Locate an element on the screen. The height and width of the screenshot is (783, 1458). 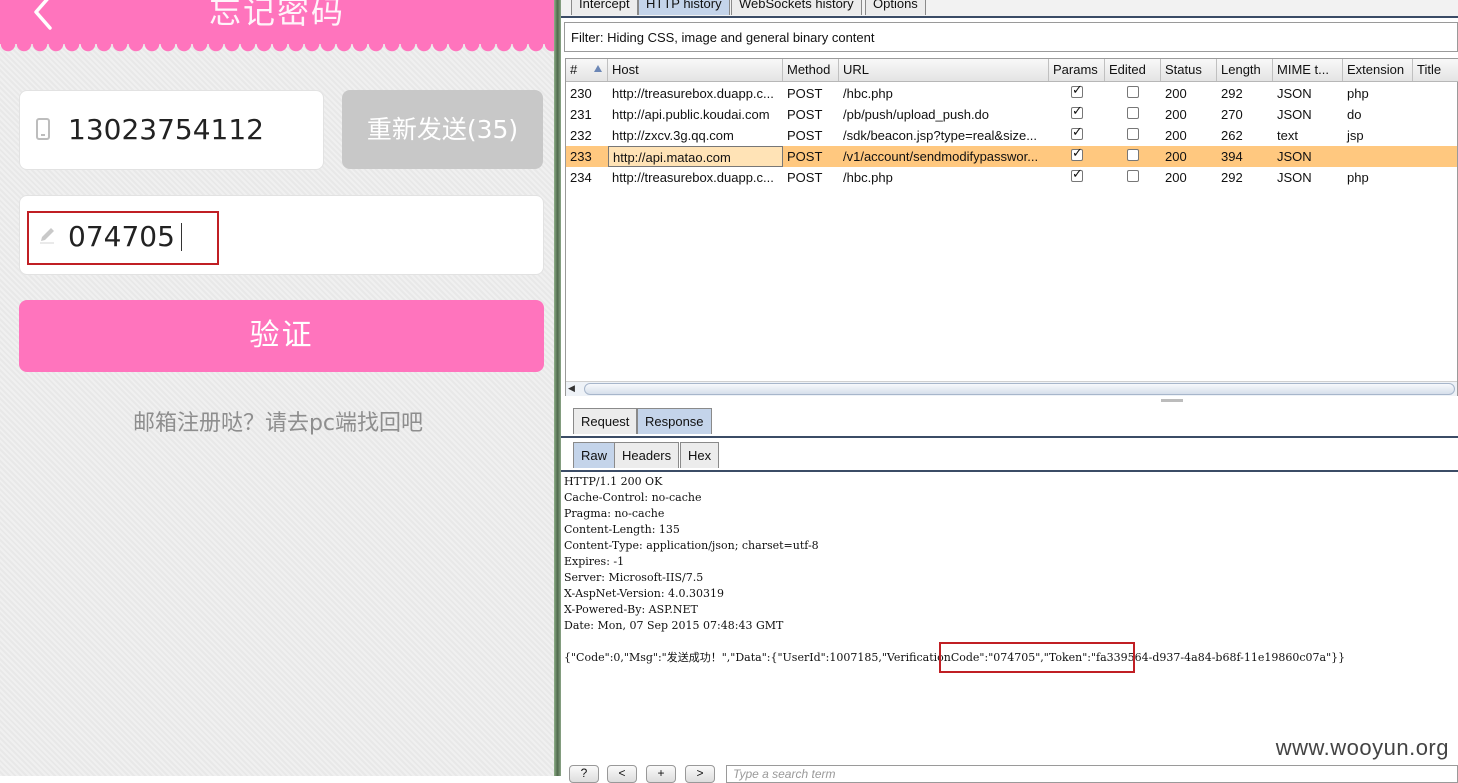
col-header-url: URL is located at coordinates (944, 70).